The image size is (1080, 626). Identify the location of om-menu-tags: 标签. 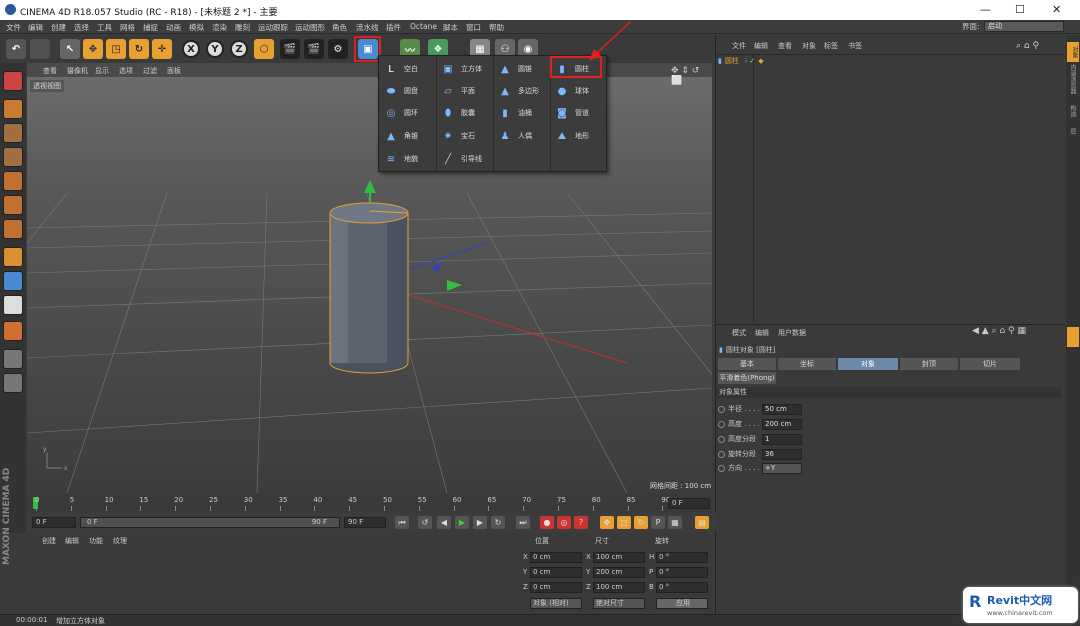
(831, 46).